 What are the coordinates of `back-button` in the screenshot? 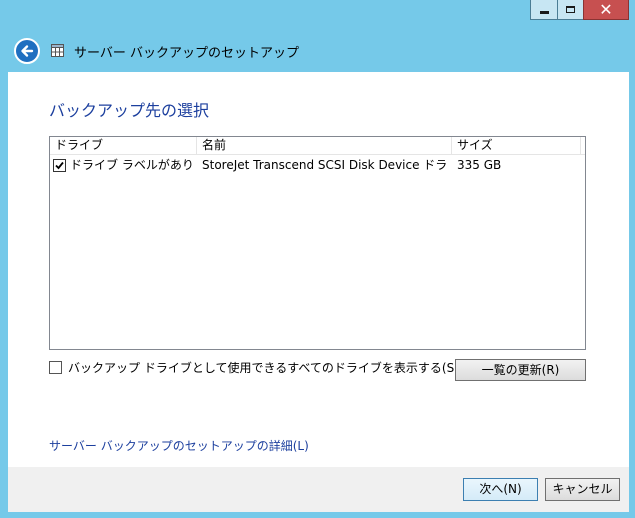 It's located at (27, 51).